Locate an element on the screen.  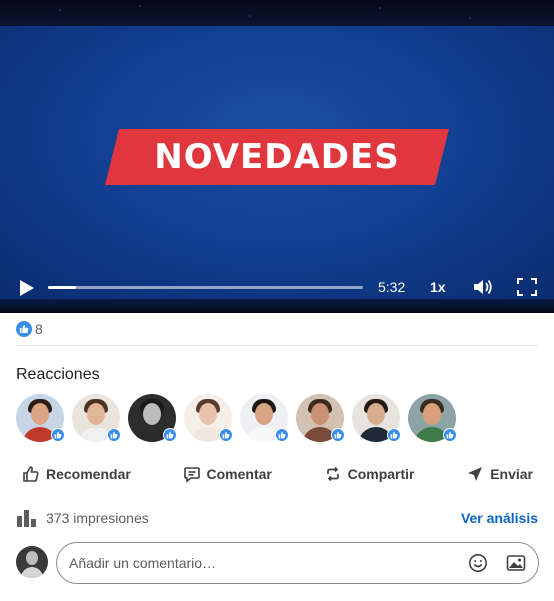
divider is located at coordinates (277, 345).